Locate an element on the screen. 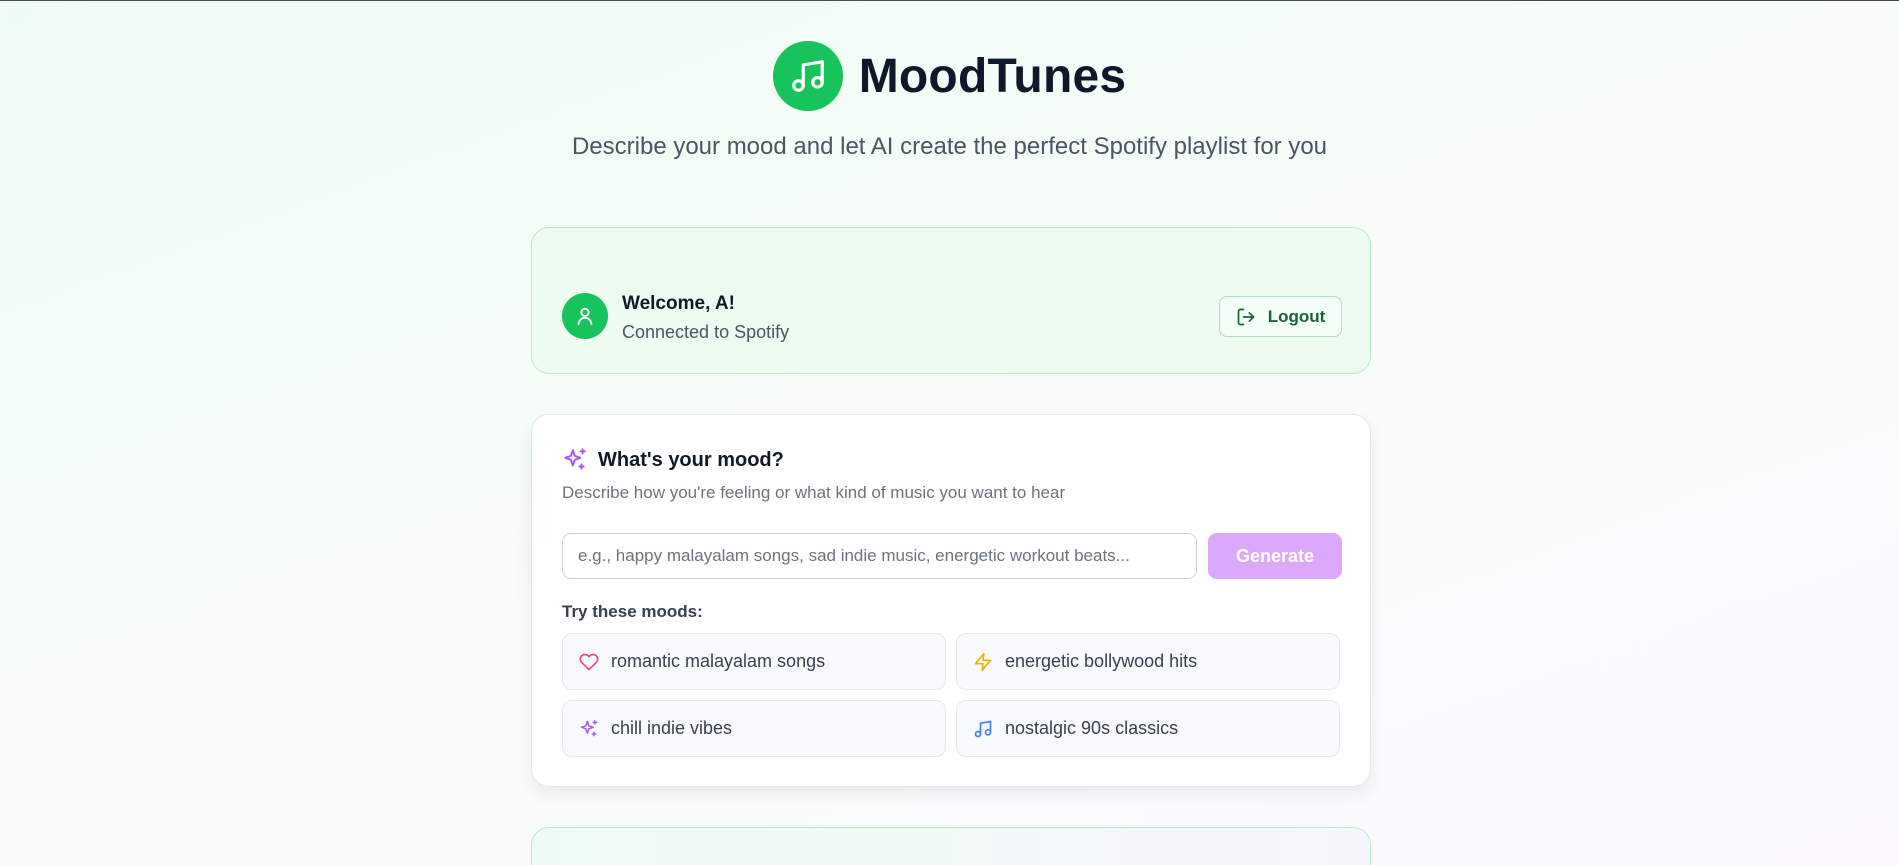  lightning-icon is located at coordinates (983, 662).